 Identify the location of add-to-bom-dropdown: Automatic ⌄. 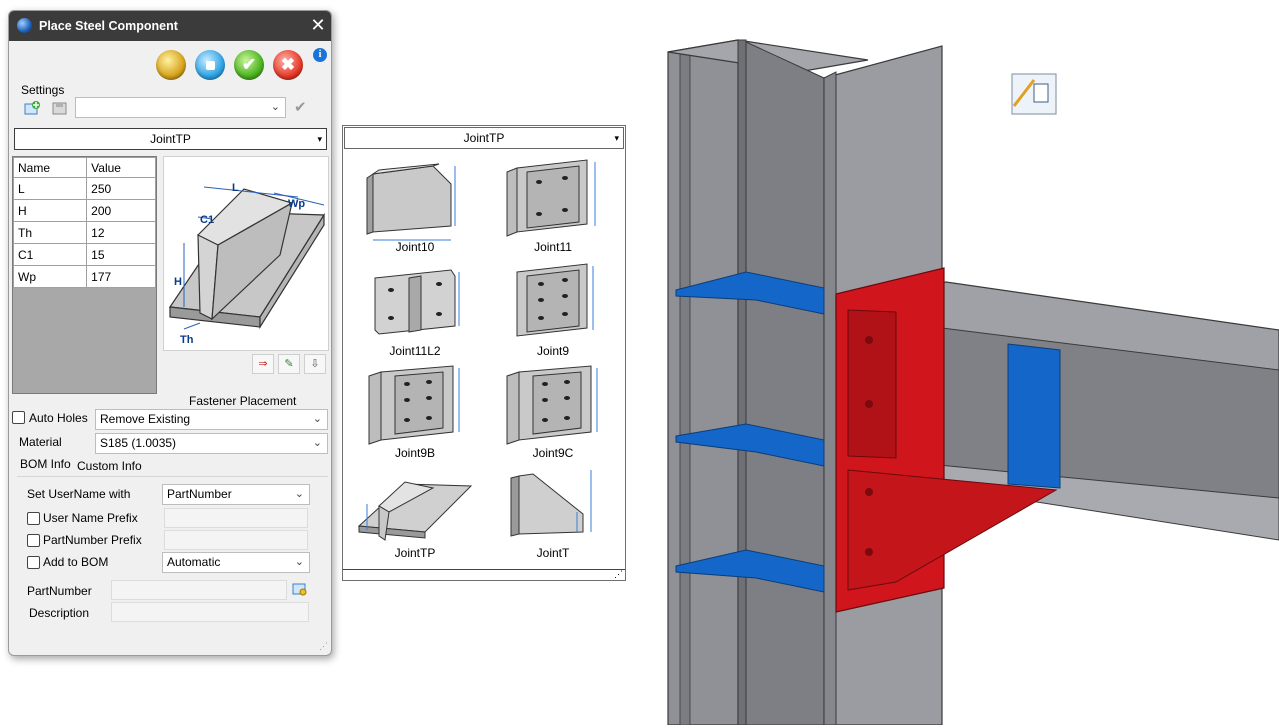
(236, 562).